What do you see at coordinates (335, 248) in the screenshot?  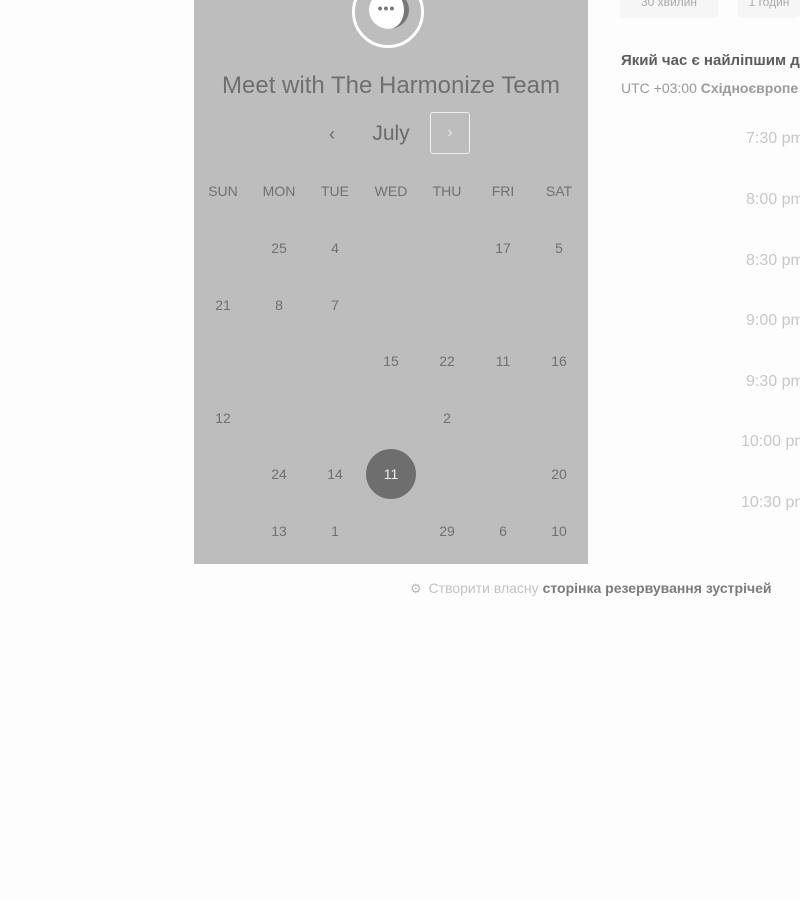 I see `calendar-day: 4` at bounding box center [335, 248].